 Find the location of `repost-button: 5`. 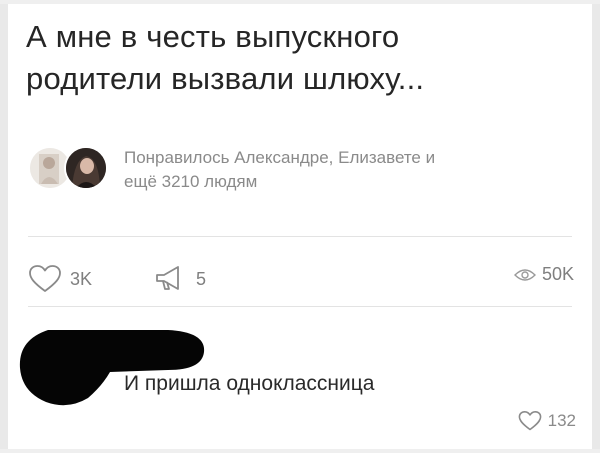

repost-button: 5 is located at coordinates (180, 279).